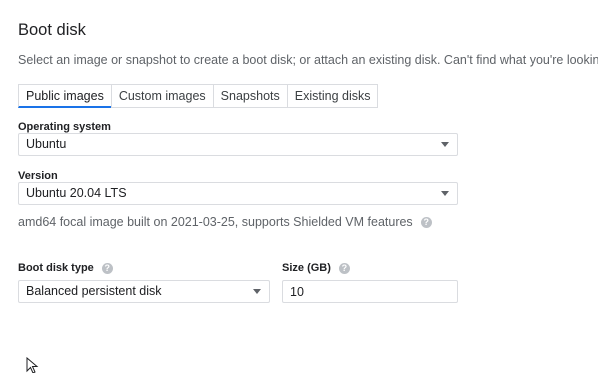  Describe the element at coordinates (56, 268) in the screenshot. I see `disk-type-label-text: Boot disk type` at that location.